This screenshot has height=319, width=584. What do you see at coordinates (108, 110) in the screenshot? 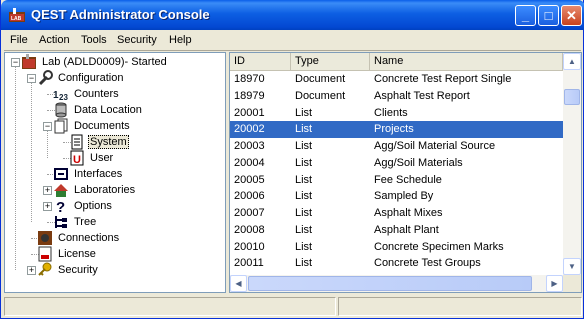
I see `tree-item-label: Data Location` at bounding box center [108, 110].